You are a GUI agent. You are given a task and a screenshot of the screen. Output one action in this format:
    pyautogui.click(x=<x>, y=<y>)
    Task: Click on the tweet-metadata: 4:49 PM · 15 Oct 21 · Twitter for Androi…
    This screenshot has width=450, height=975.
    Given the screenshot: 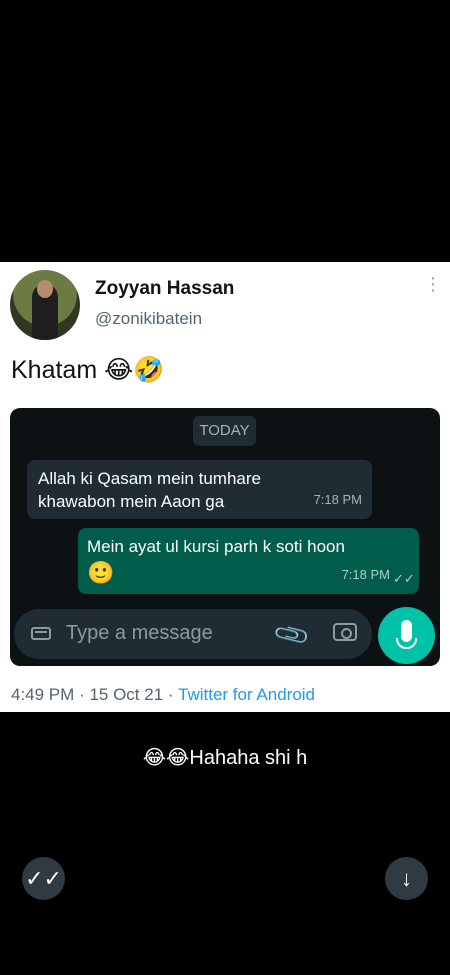 What is the action you would take?
    pyautogui.click(x=163, y=695)
    